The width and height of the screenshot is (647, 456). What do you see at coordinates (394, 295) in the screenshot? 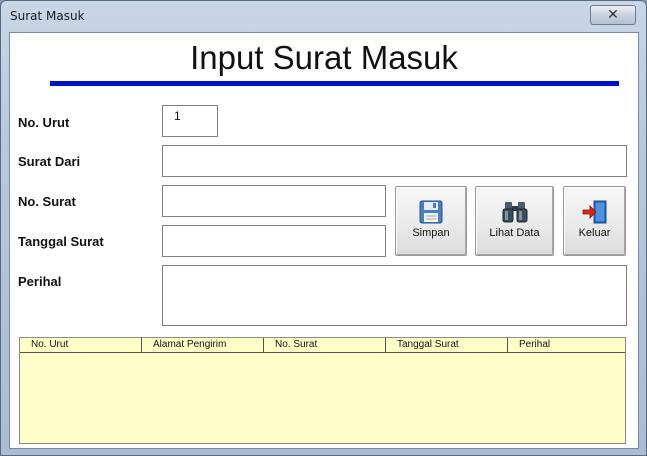
I see `perihal-field` at bounding box center [394, 295].